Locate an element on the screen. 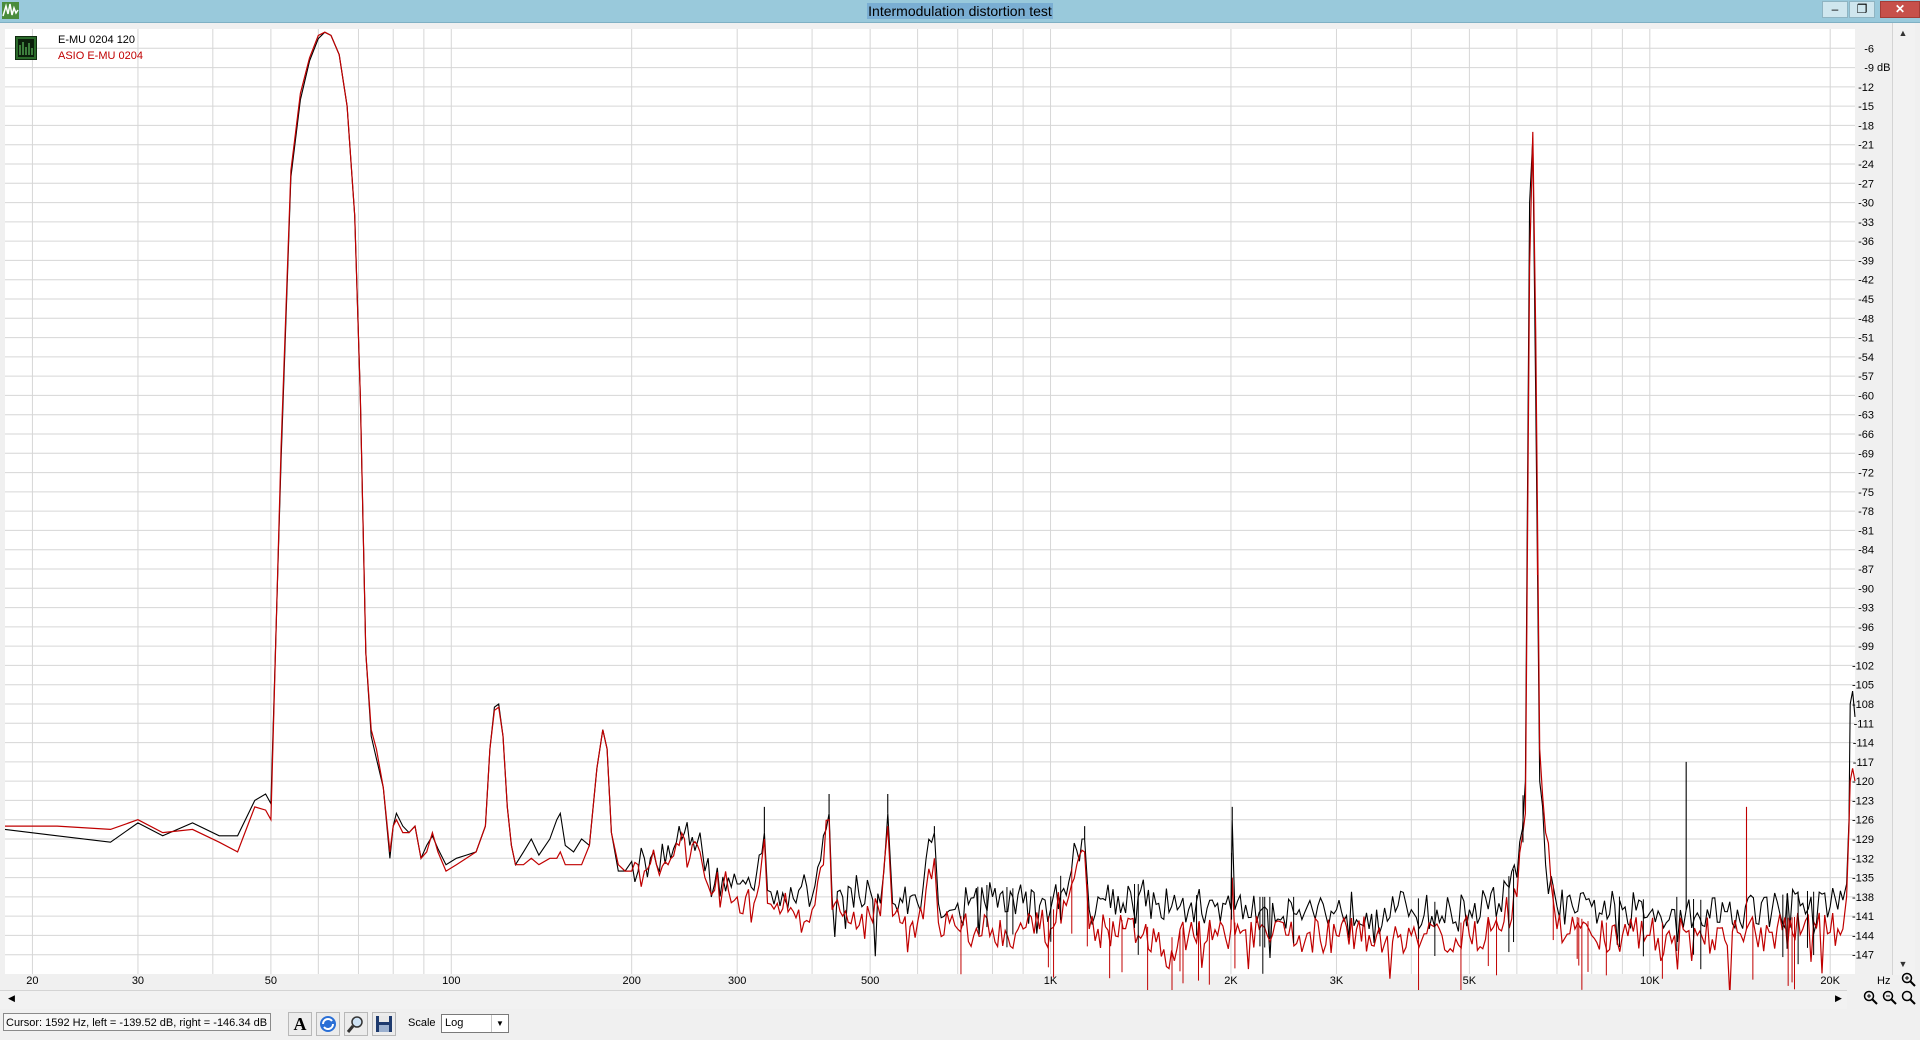 The image size is (1920, 1040). x-tick-label: 200 is located at coordinates (631, 981).